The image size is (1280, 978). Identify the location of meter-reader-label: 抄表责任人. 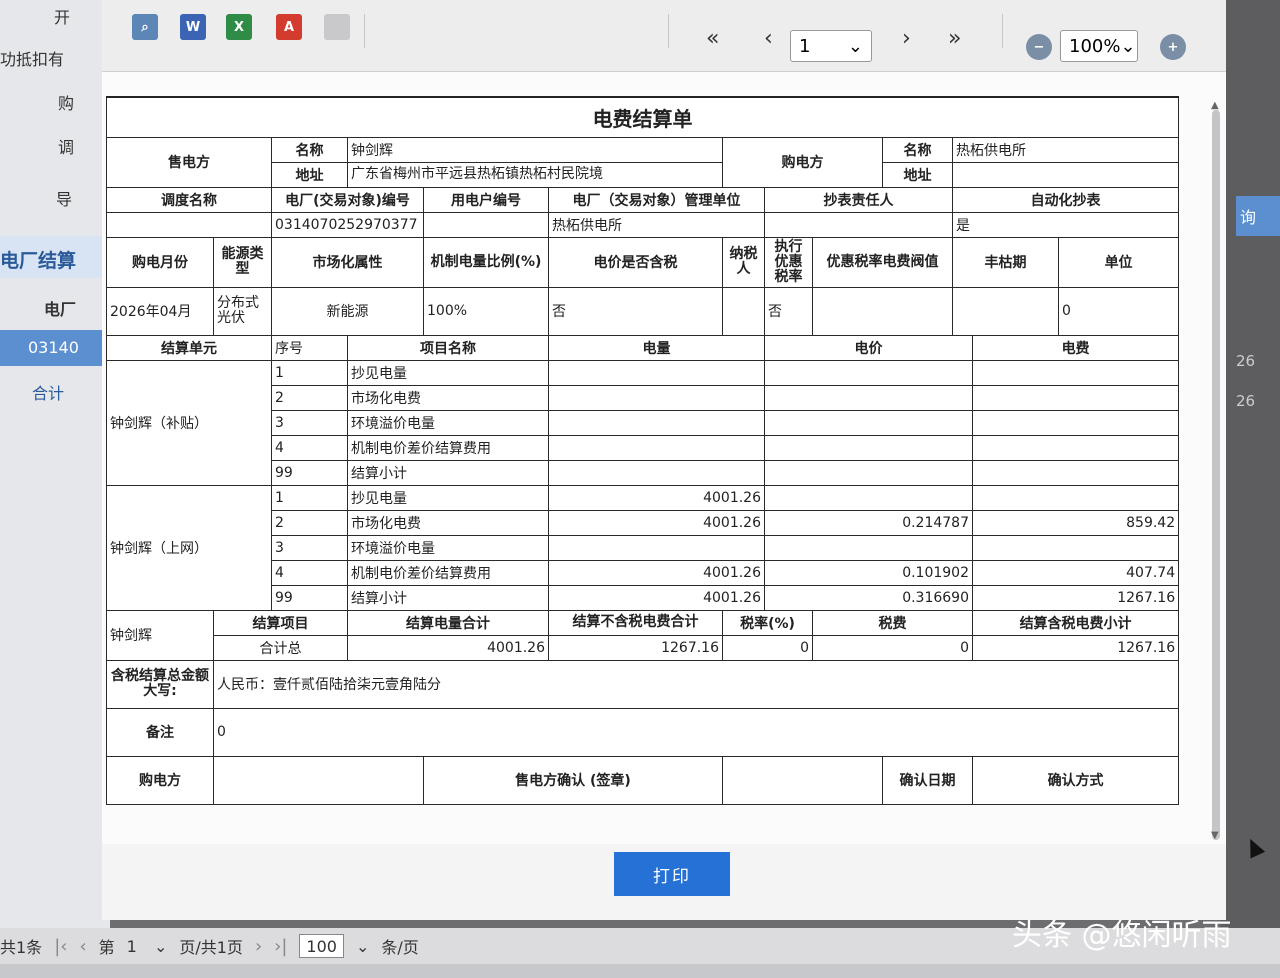
(858, 199).